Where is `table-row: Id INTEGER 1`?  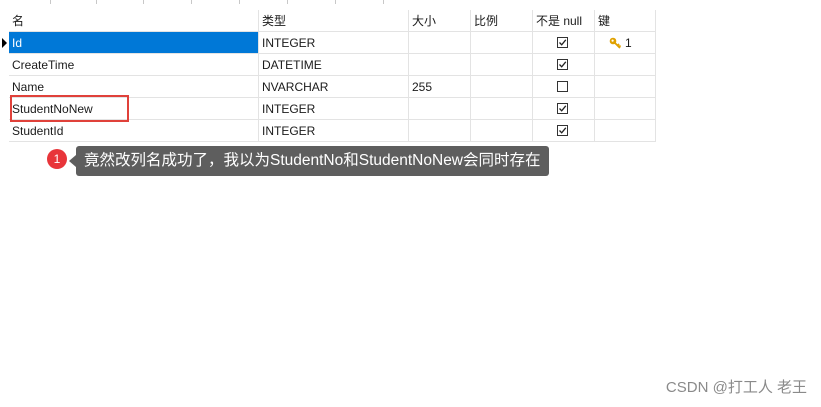 table-row: Id INTEGER 1 is located at coordinates (328, 43).